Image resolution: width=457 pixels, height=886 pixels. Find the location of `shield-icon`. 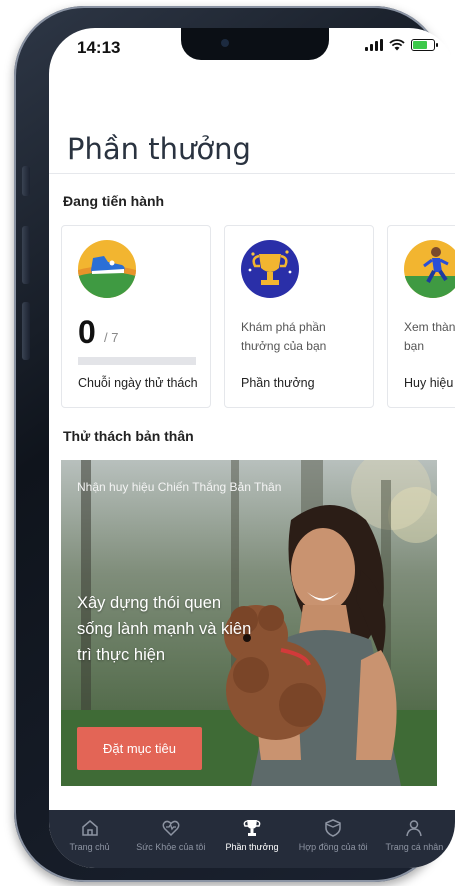

shield-icon is located at coordinates (333, 828).